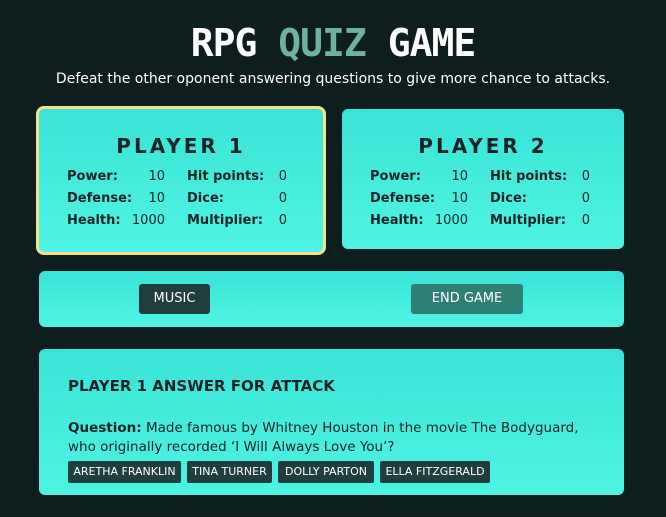 This screenshot has width=666, height=517. What do you see at coordinates (331, 299) in the screenshot?
I see `controls-panel: MUSIC END GAME` at bounding box center [331, 299].